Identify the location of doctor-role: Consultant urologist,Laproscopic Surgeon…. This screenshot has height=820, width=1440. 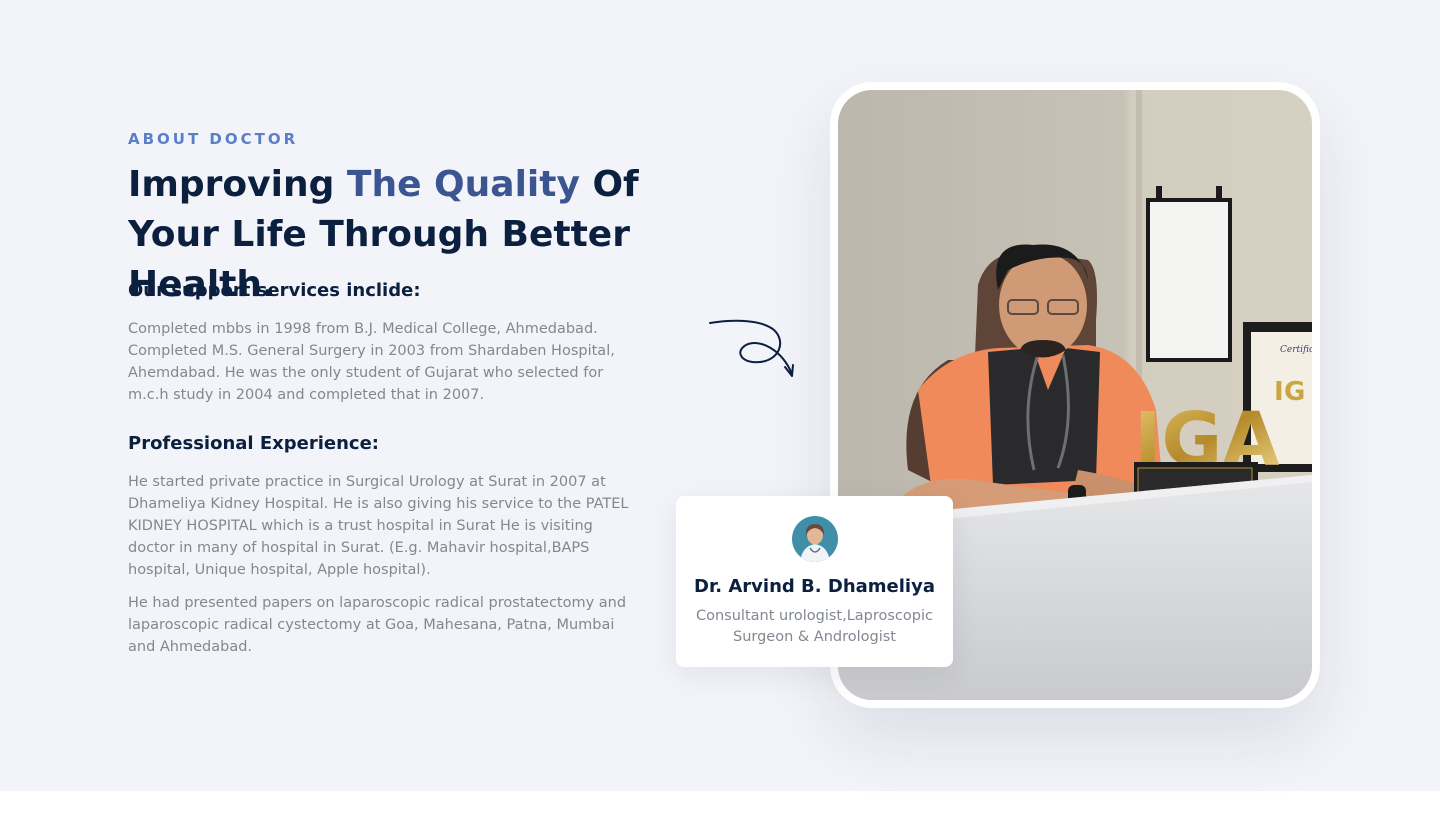
(814, 626).